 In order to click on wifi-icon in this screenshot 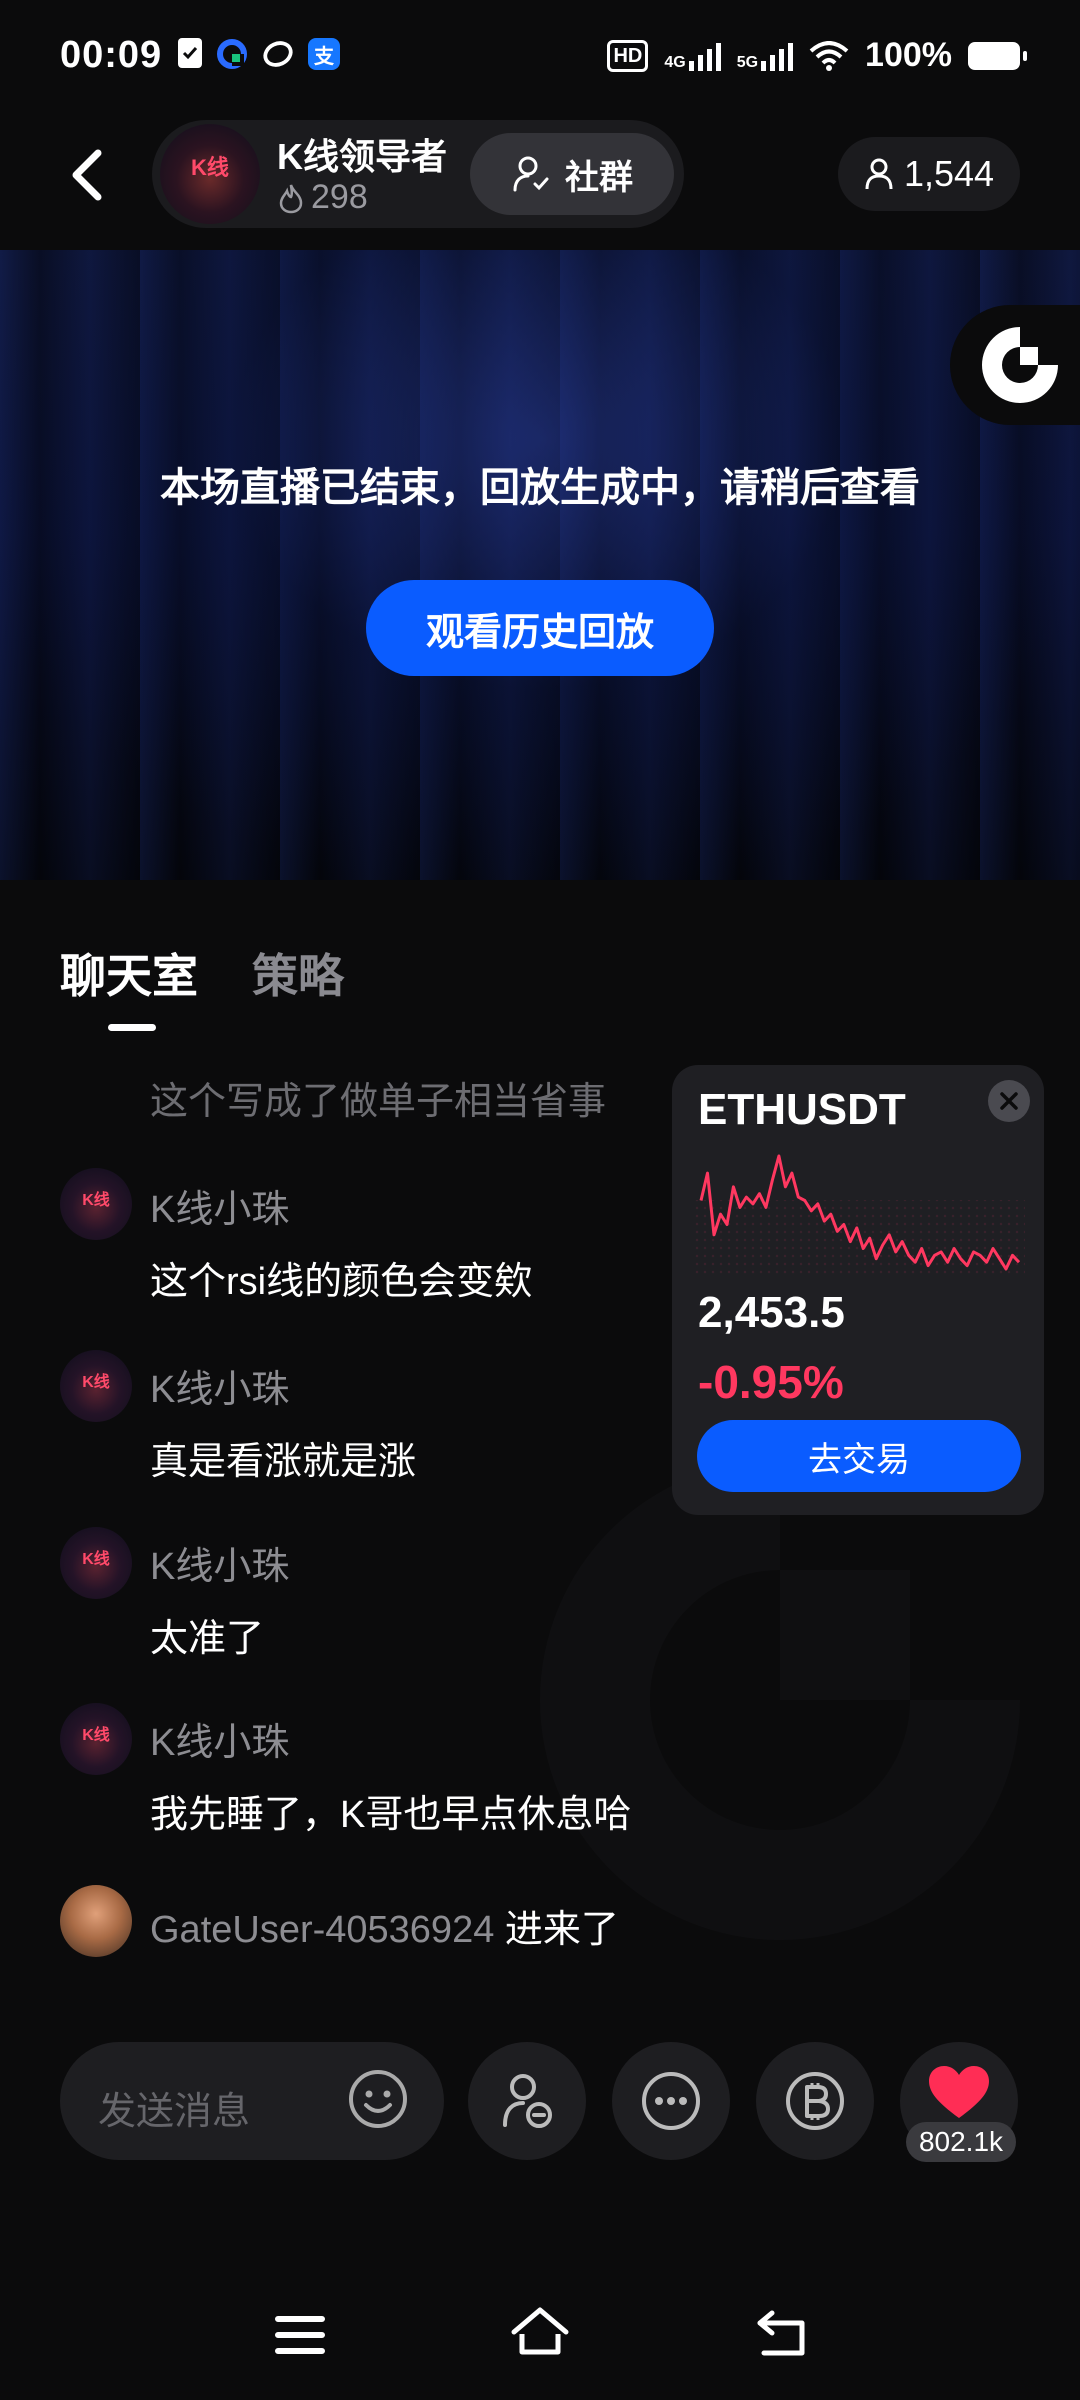, I will do `click(829, 55)`.